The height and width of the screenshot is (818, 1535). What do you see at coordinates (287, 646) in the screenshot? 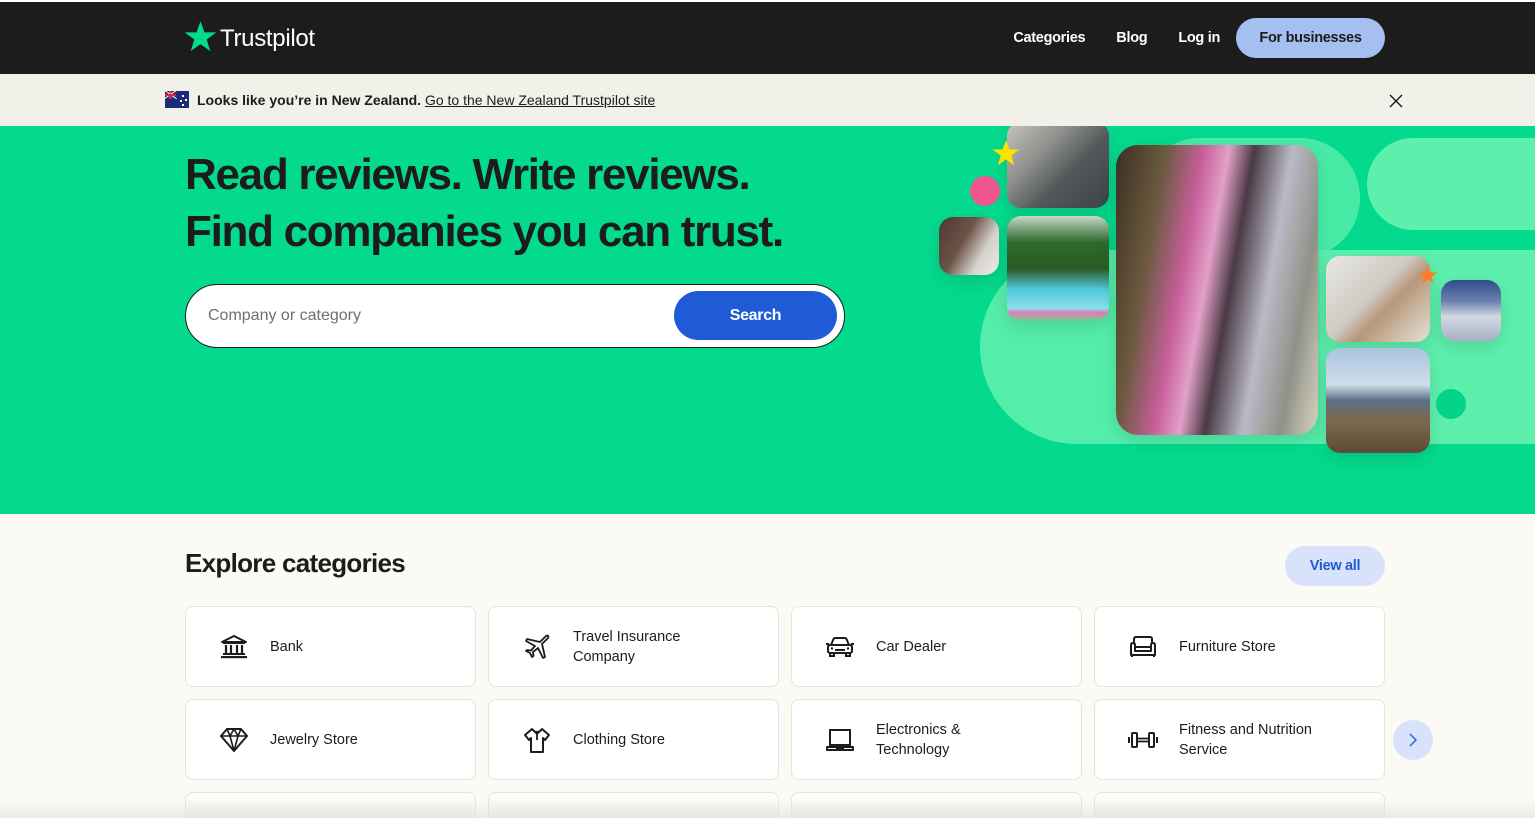
I see `category-label: Bank` at bounding box center [287, 646].